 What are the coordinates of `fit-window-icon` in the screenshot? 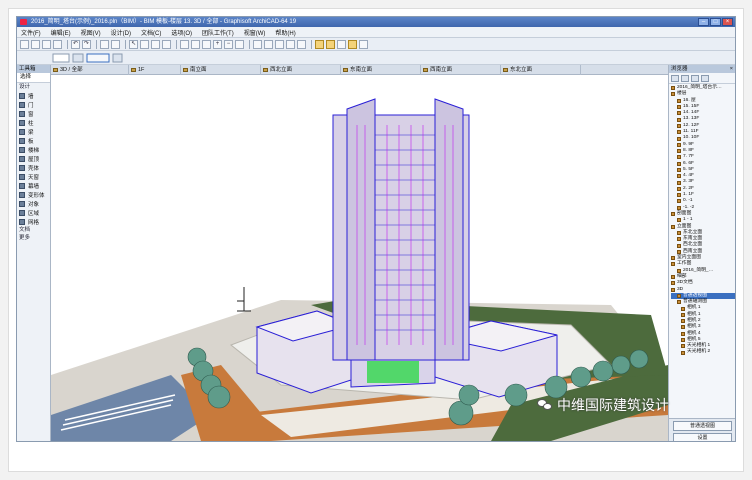 It's located at (239, 44).